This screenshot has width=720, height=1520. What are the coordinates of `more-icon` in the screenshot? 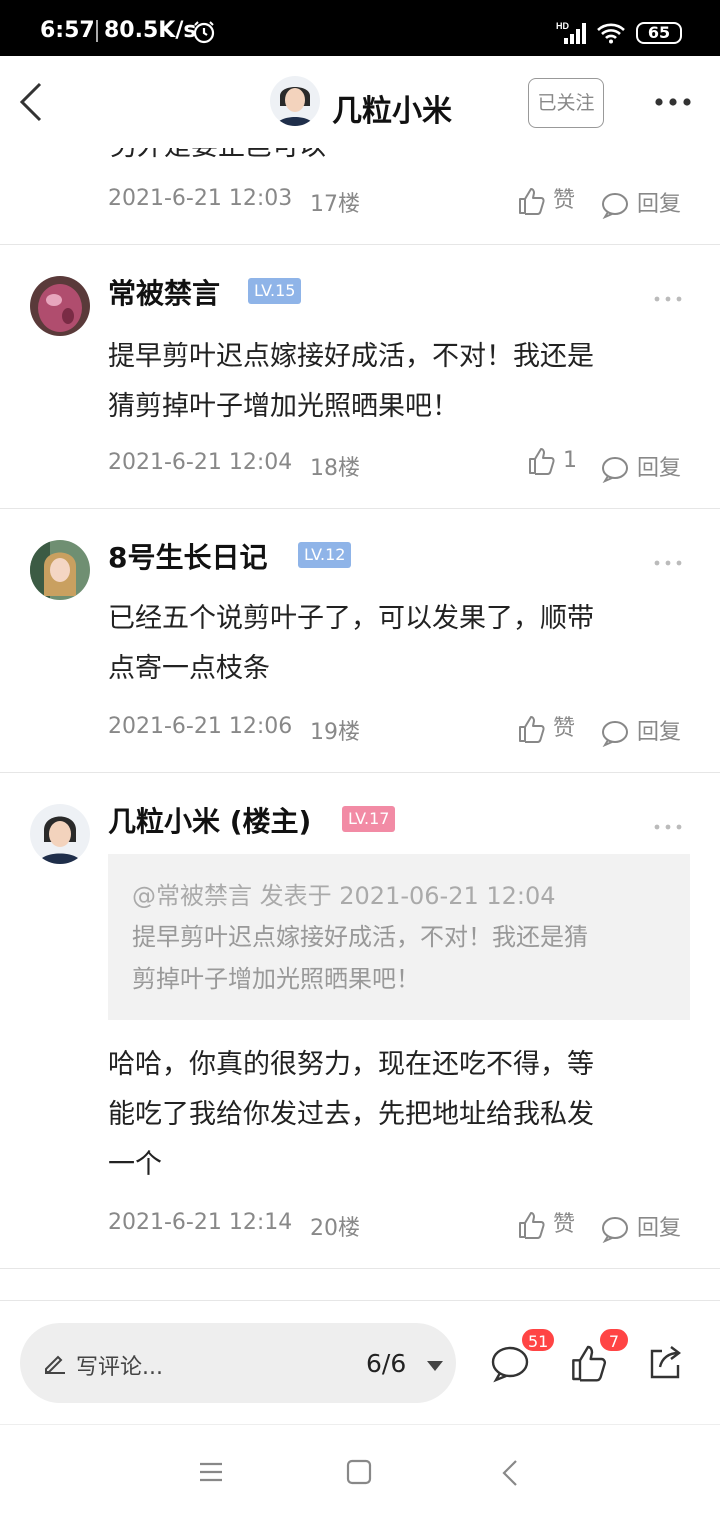 It's located at (674, 102).